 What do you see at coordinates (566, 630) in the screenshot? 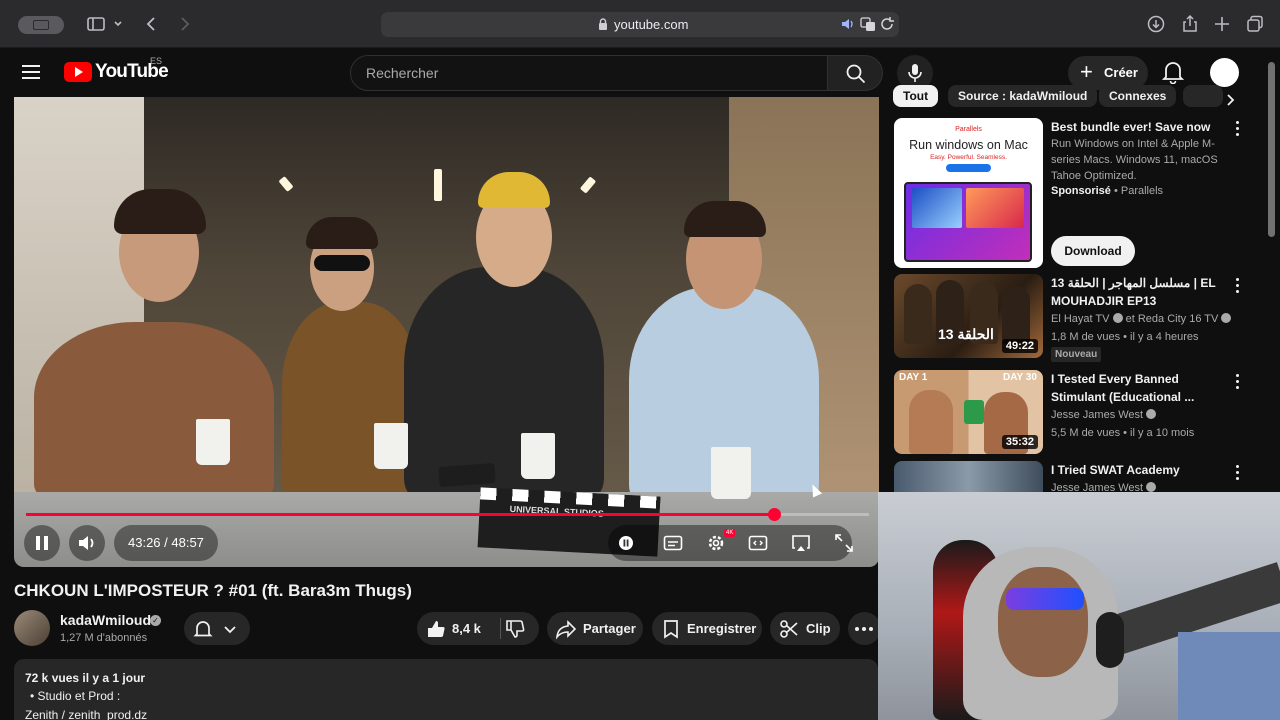
I see `share-arrow-icon` at bounding box center [566, 630].